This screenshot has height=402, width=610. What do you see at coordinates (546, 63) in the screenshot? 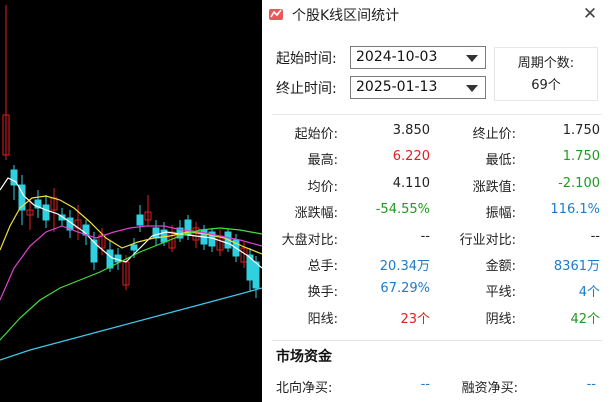
I see `period-count-label: 周期个数:` at bounding box center [546, 63].